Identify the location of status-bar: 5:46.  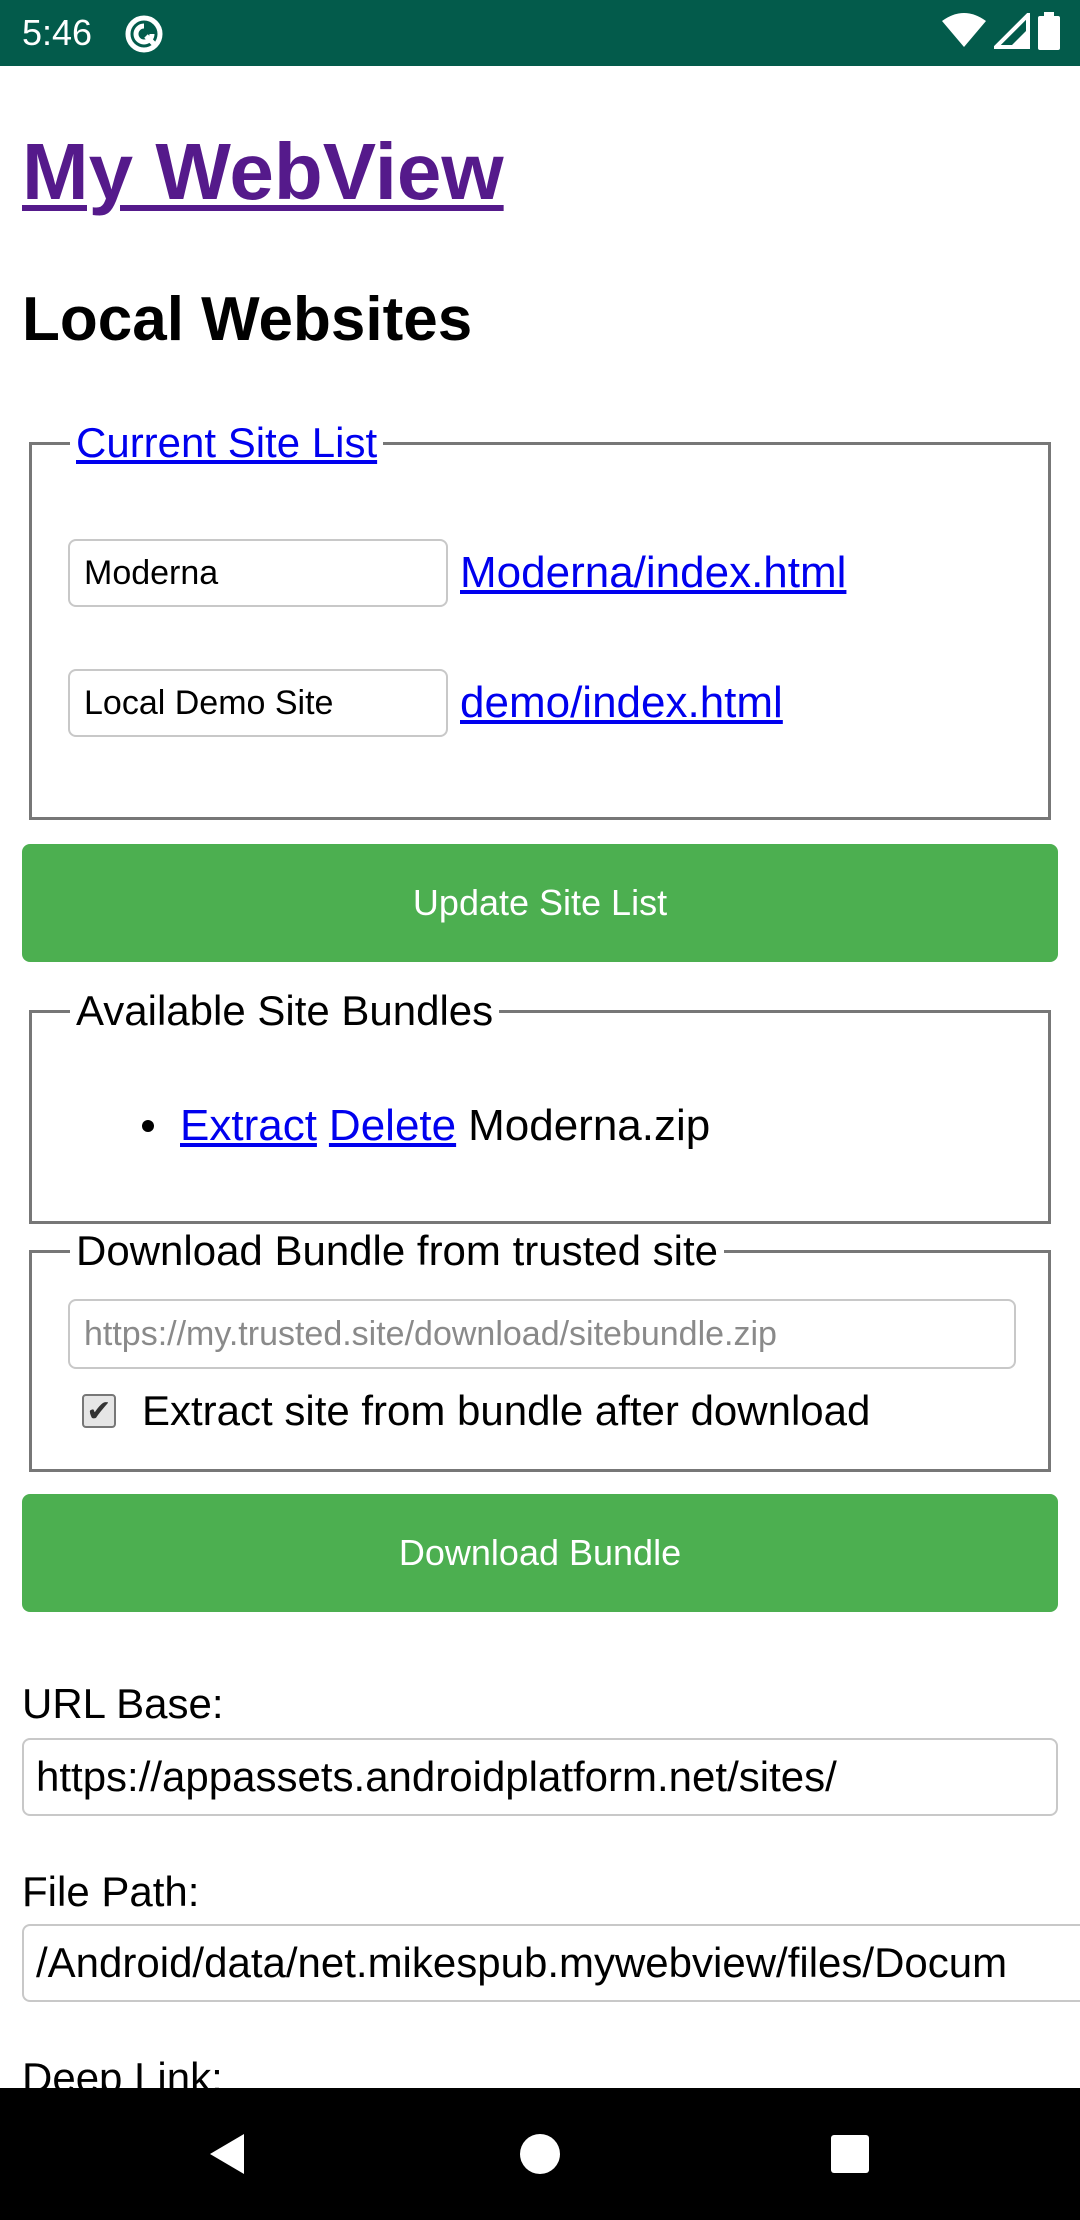
(540, 33).